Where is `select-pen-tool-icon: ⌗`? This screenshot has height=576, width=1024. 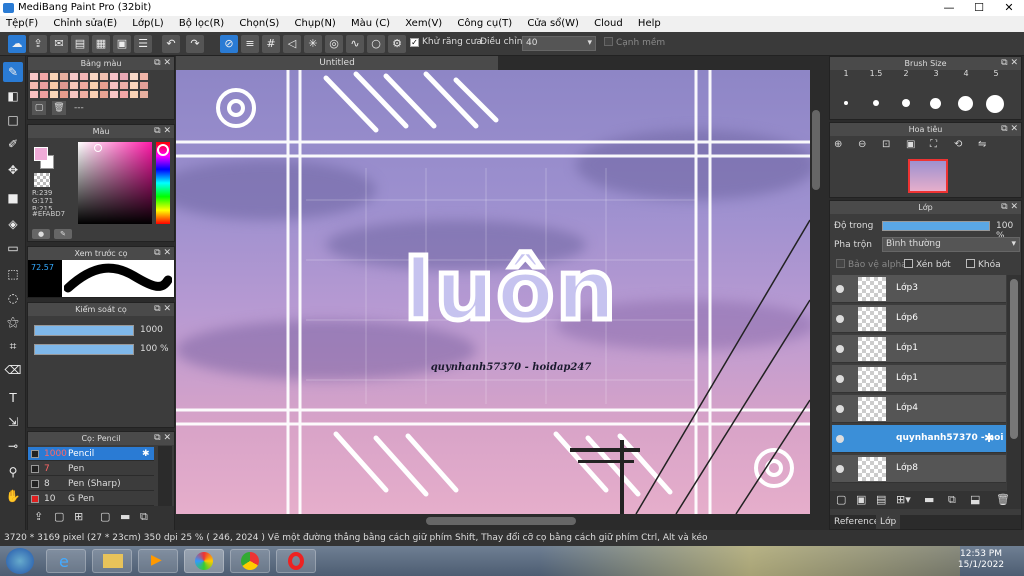
select-pen-tool-icon: ⌗ is located at coordinates (13, 346).